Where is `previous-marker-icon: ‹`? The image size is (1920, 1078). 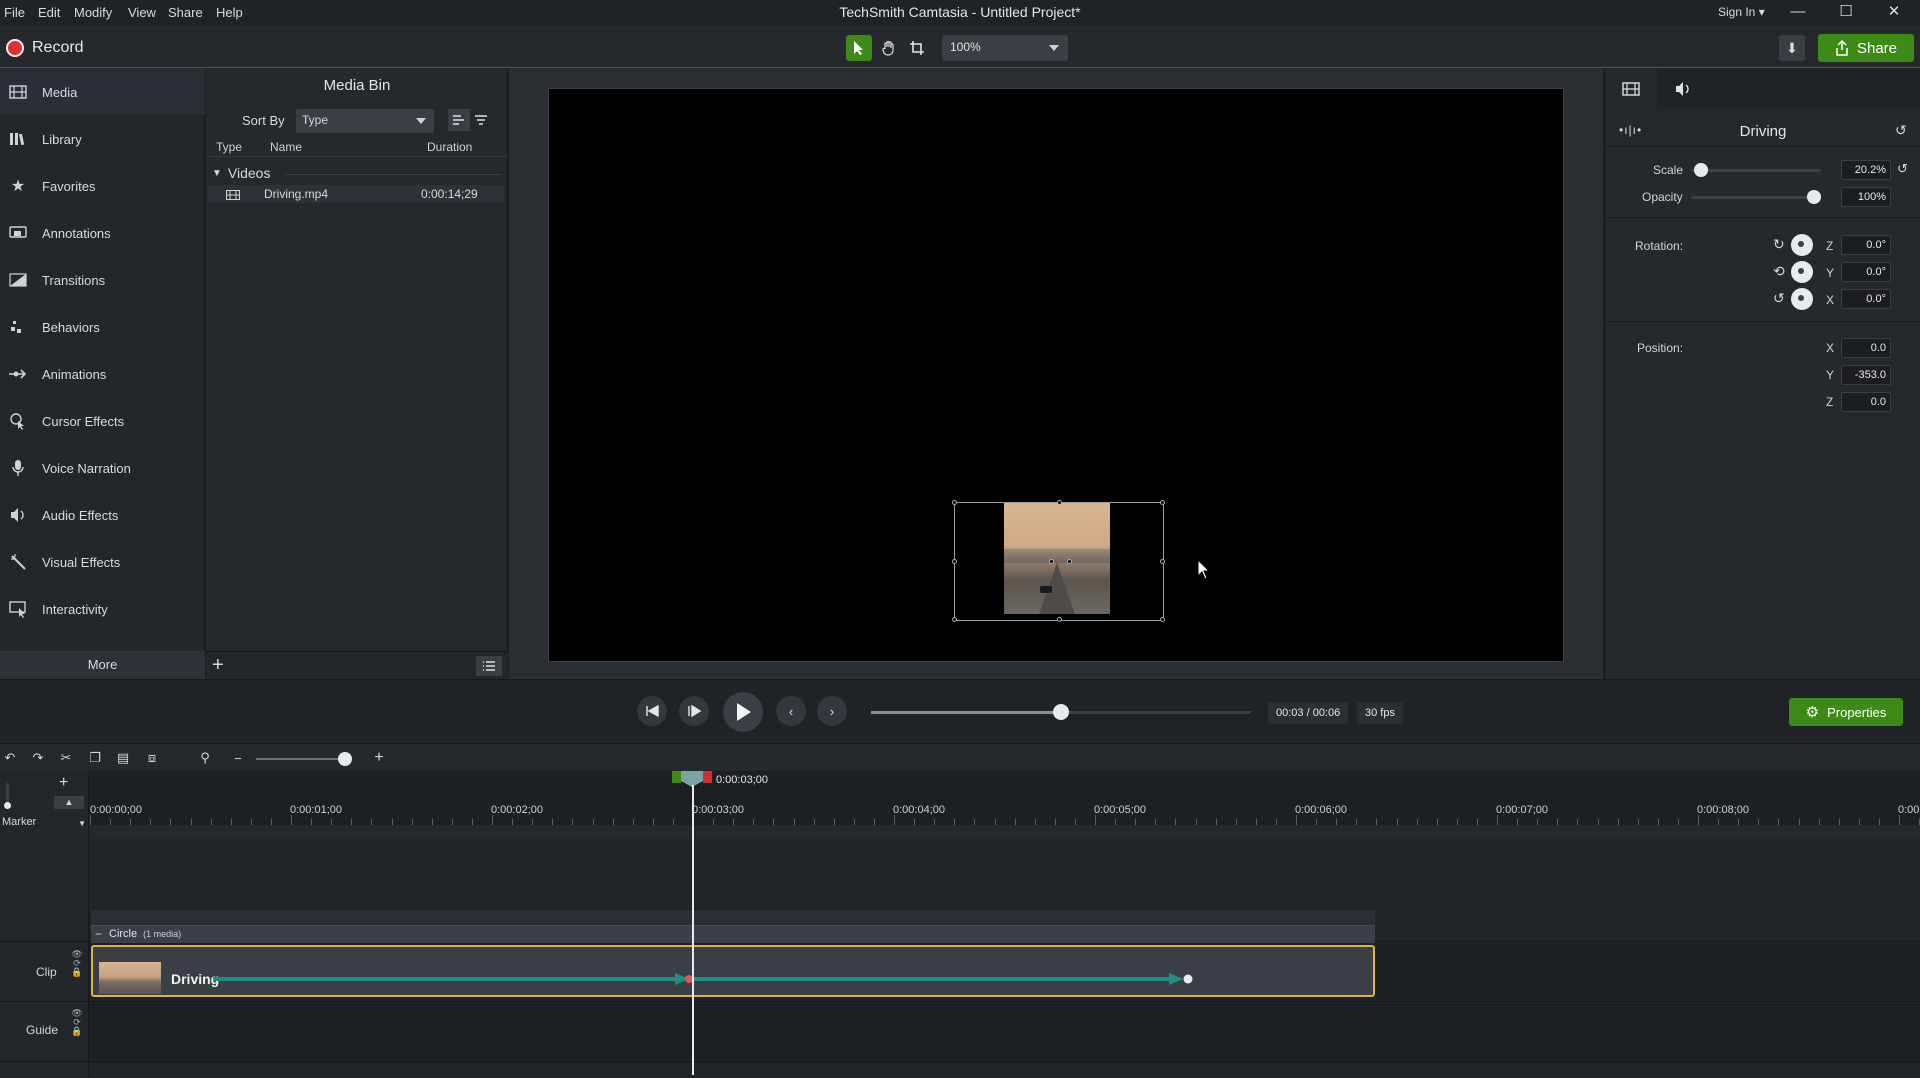 previous-marker-icon: ‹ is located at coordinates (791, 711).